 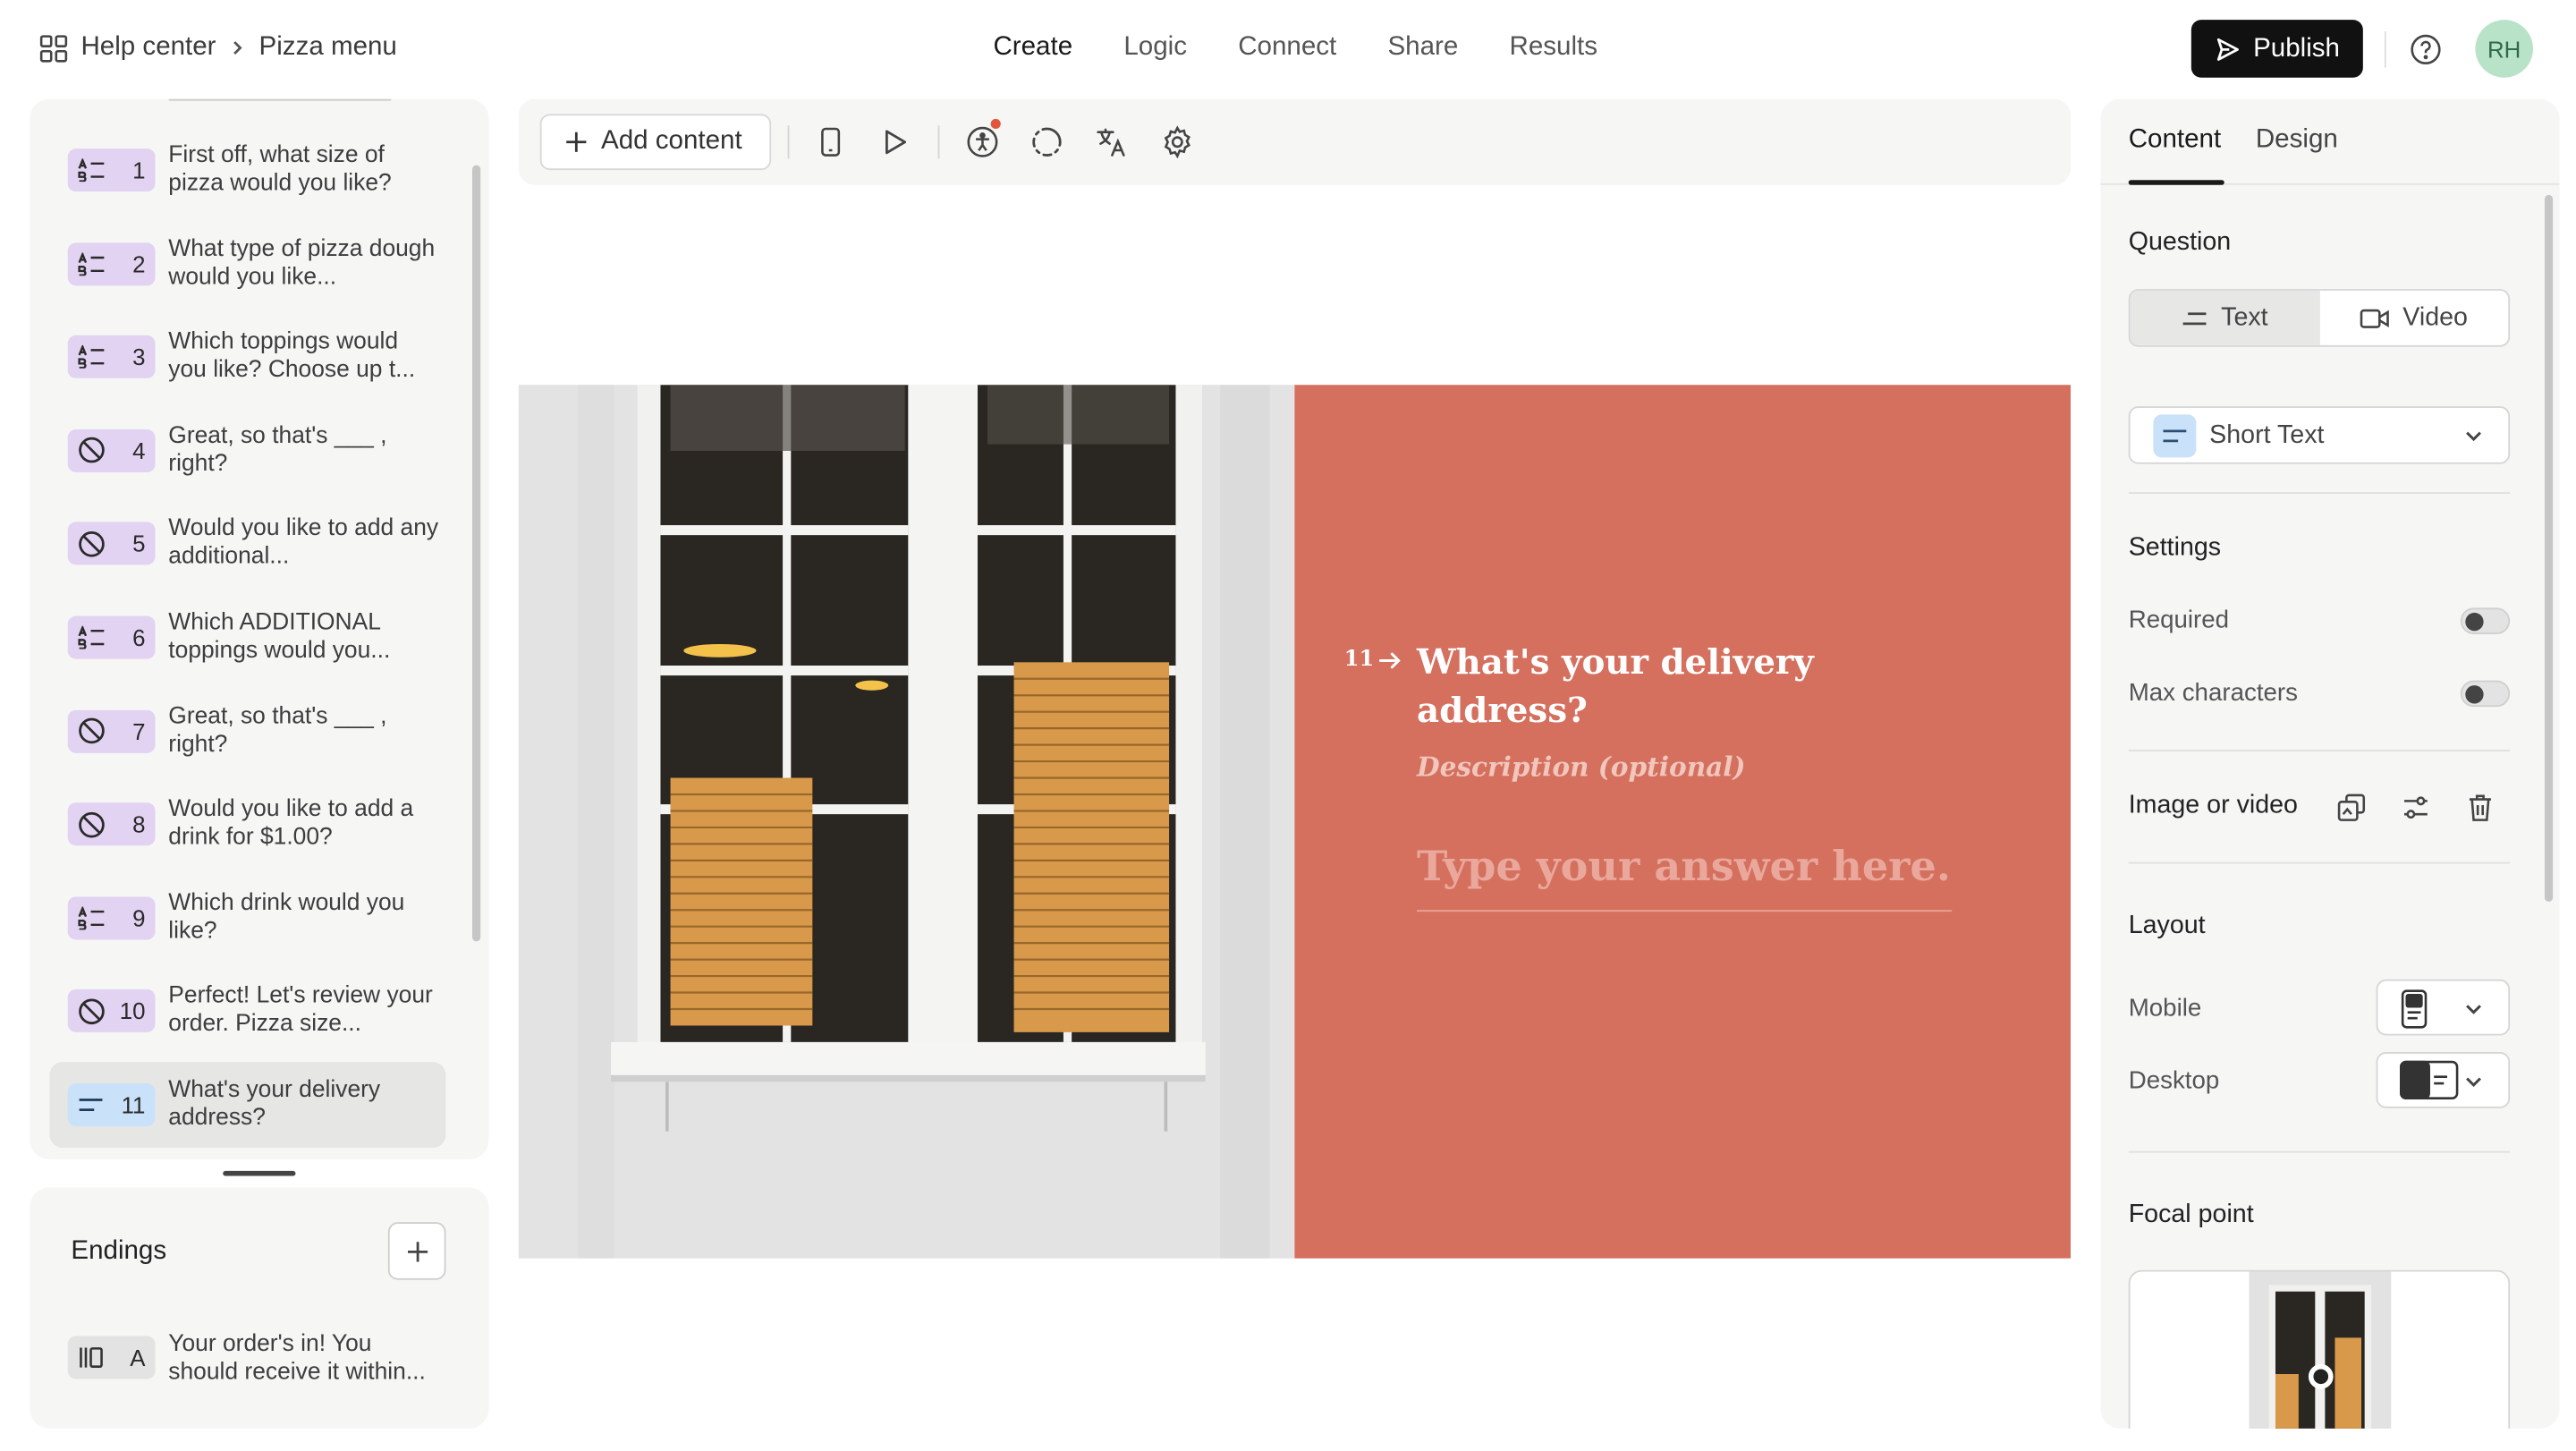 I want to click on question-number: 8, so click(x=139, y=824).